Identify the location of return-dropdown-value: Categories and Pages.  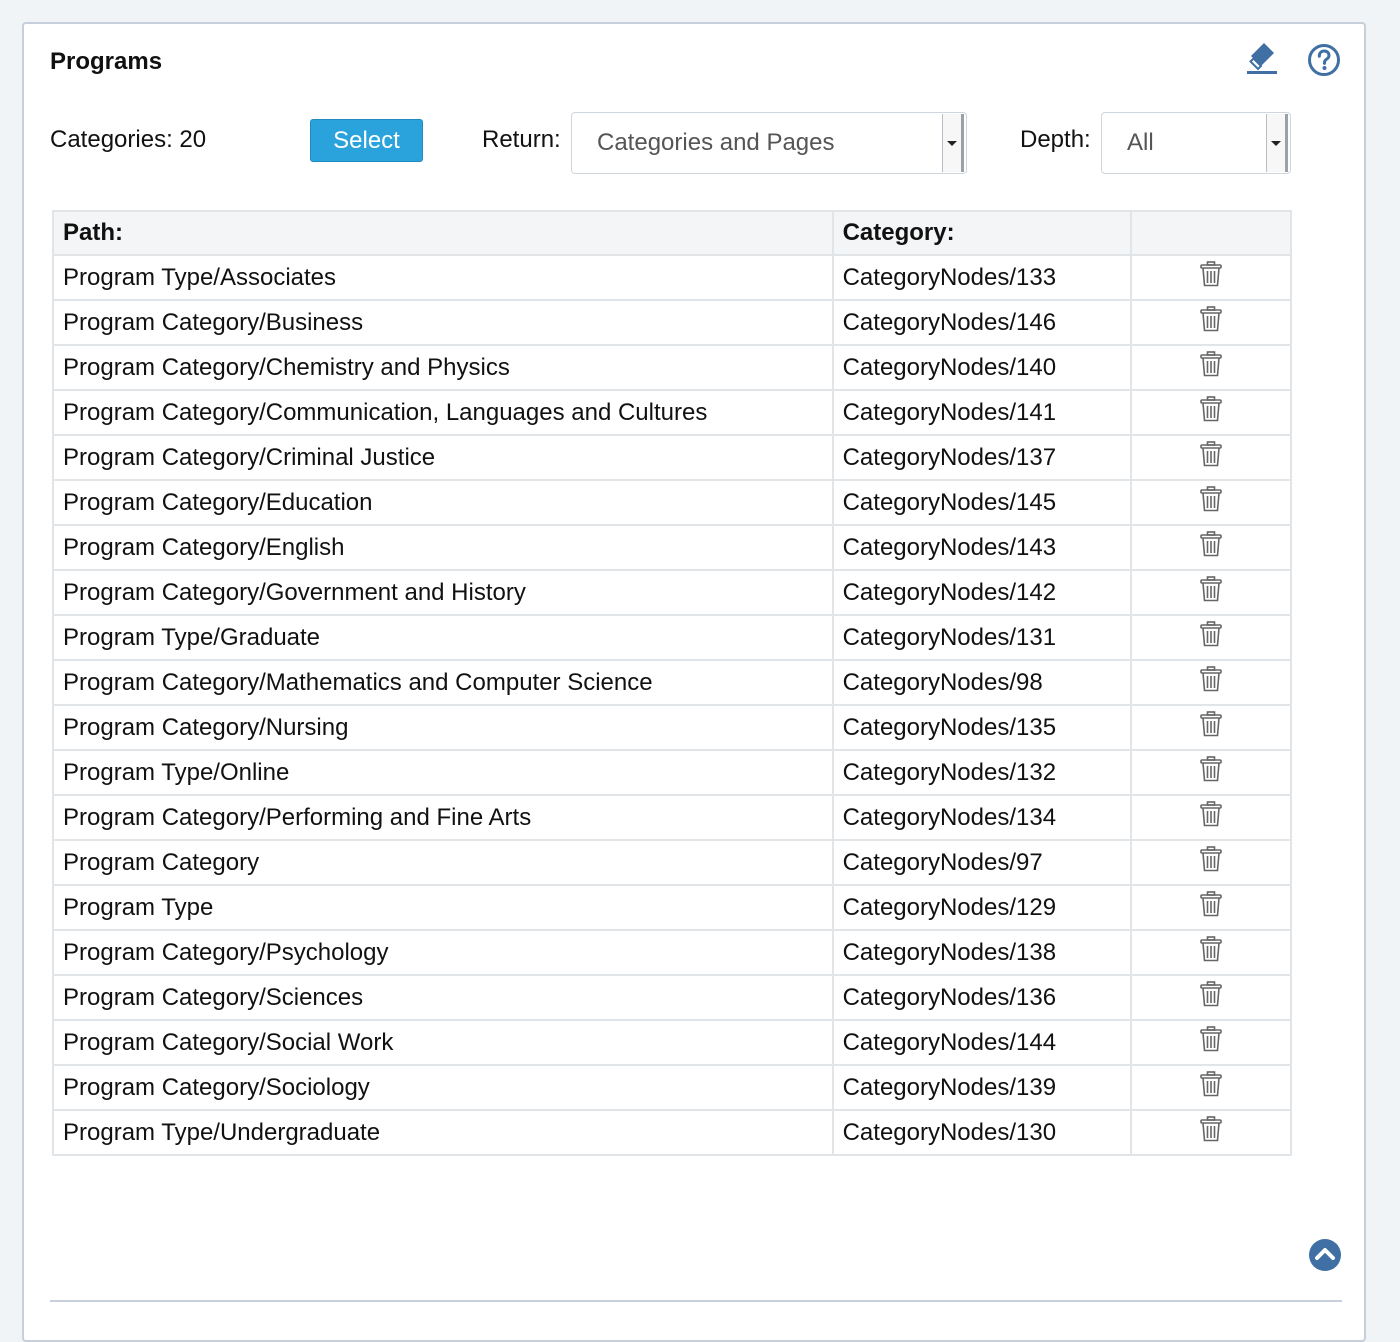
(716, 142).